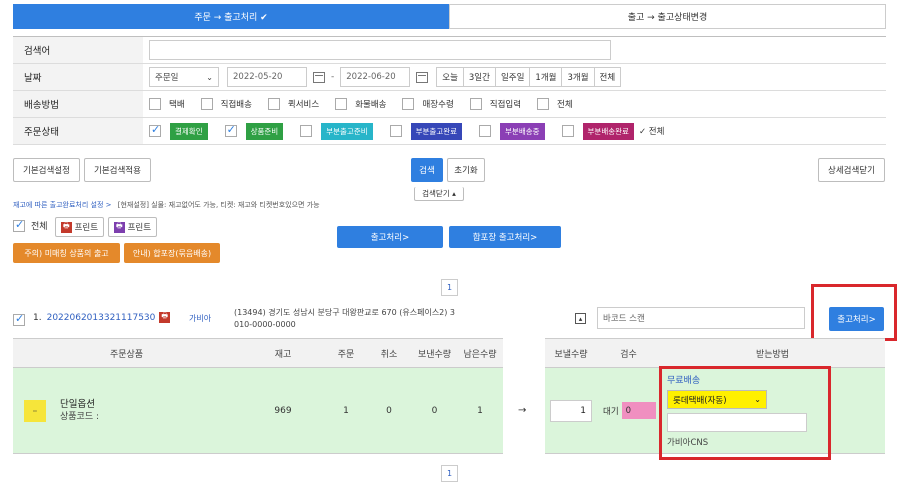 The width and height of the screenshot is (900, 485). Describe the element at coordinates (254, 131) in the screenshot. I see `status-option: 상품준비` at that location.